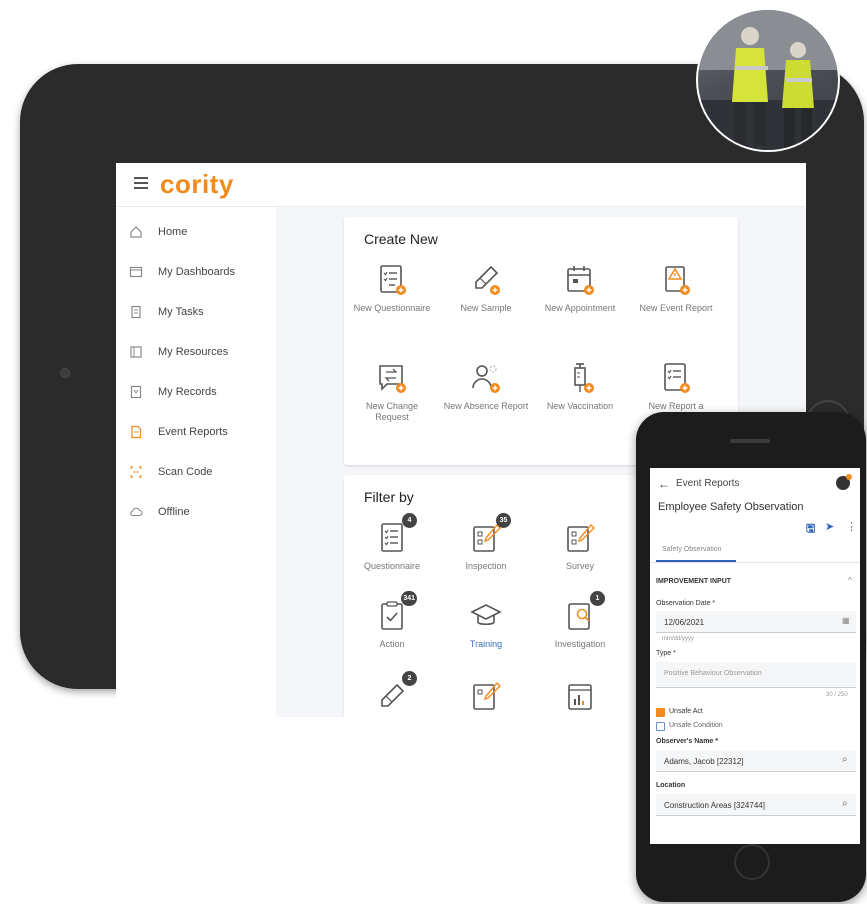  I want to click on hamburger-menu-icon, so click(141, 183).